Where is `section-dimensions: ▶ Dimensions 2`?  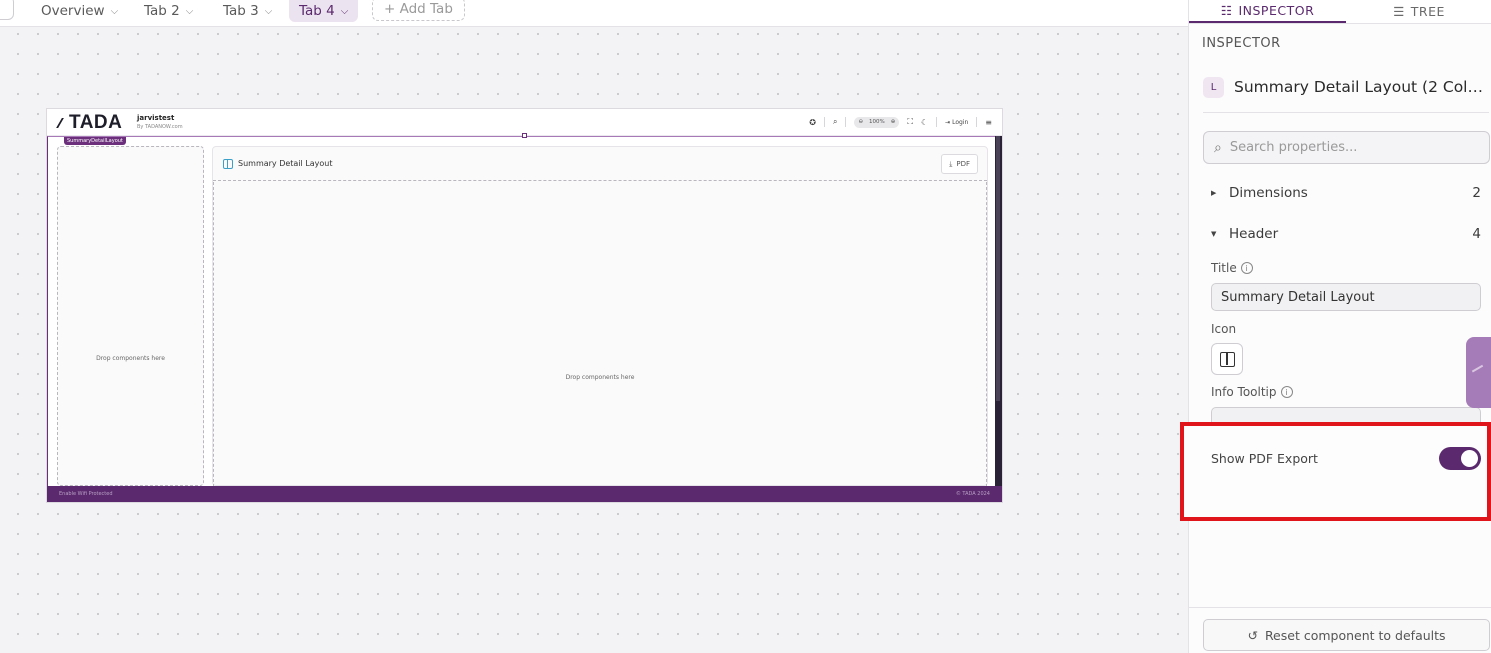
section-dimensions: ▶ Dimensions 2 is located at coordinates (1346, 193).